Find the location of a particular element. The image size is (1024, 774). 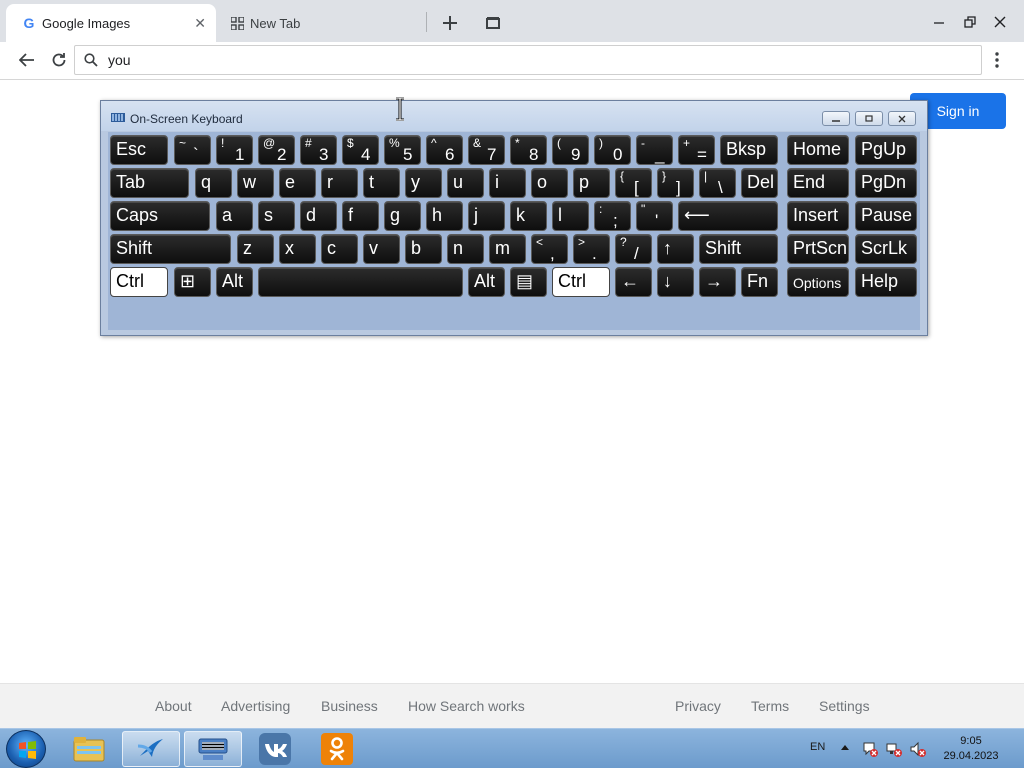

key-8: * 8 is located at coordinates (528, 150).